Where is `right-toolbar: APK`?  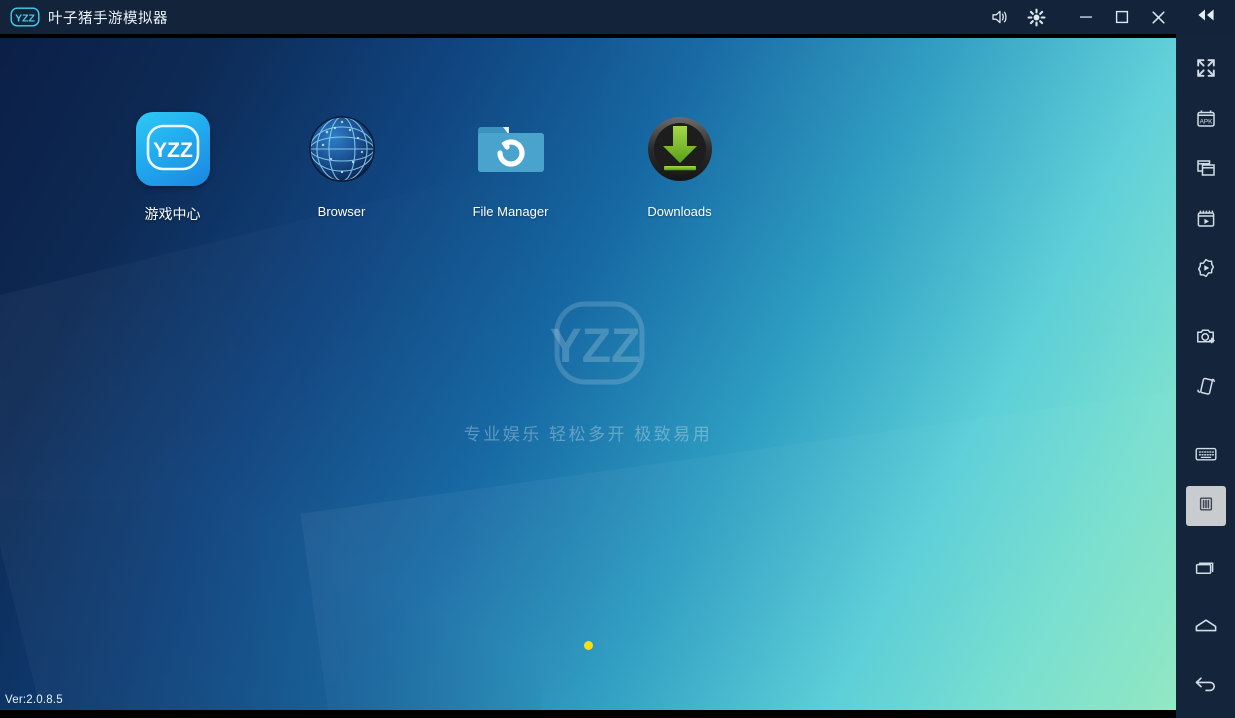 right-toolbar: APK is located at coordinates (1205, 359).